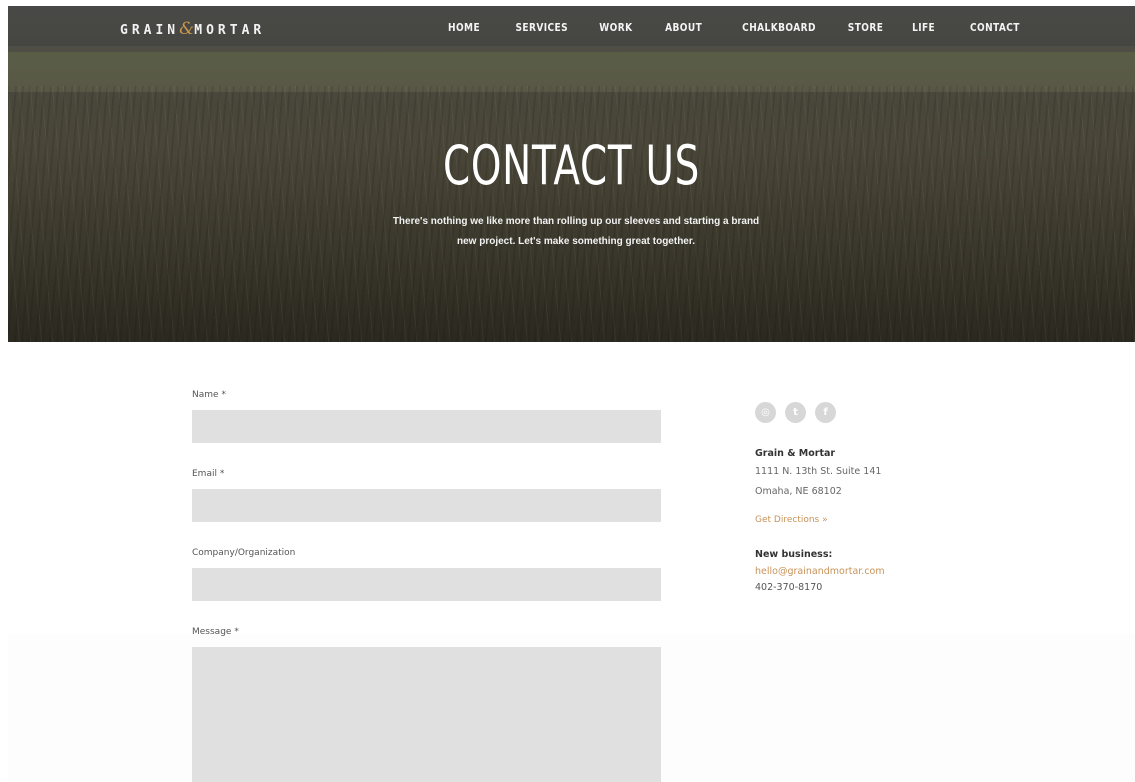 This screenshot has width=1135, height=782. Describe the element at coordinates (615, 27) in the screenshot. I see `nav-work: WORK` at that location.